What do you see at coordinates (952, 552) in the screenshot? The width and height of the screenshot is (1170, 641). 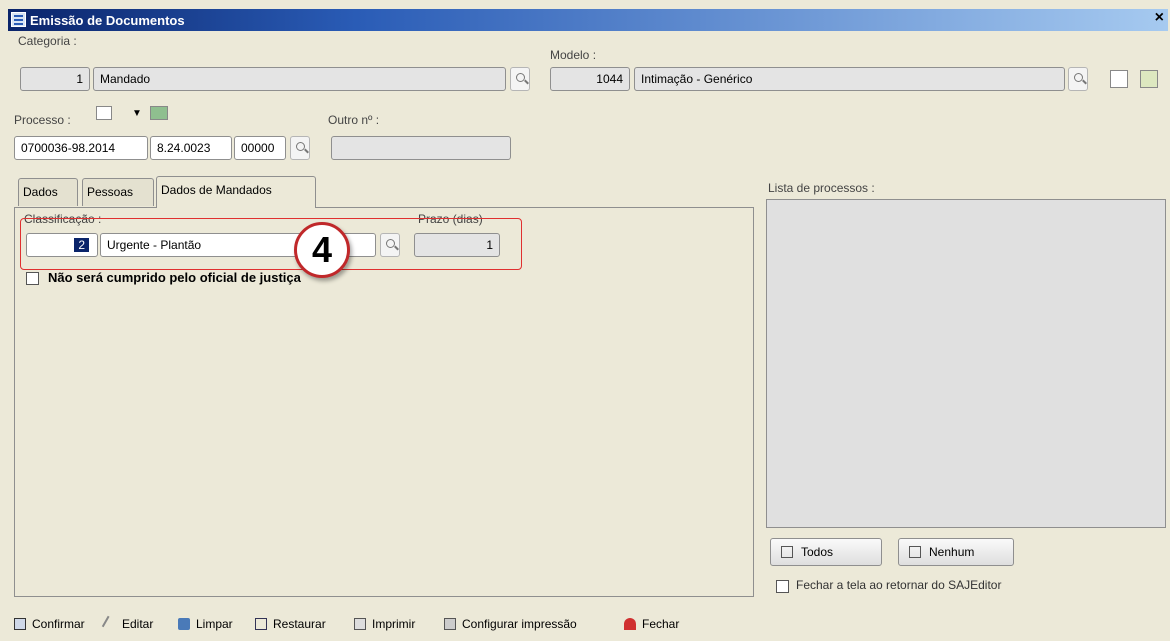 I see `nenhum-label: Nenhum` at bounding box center [952, 552].